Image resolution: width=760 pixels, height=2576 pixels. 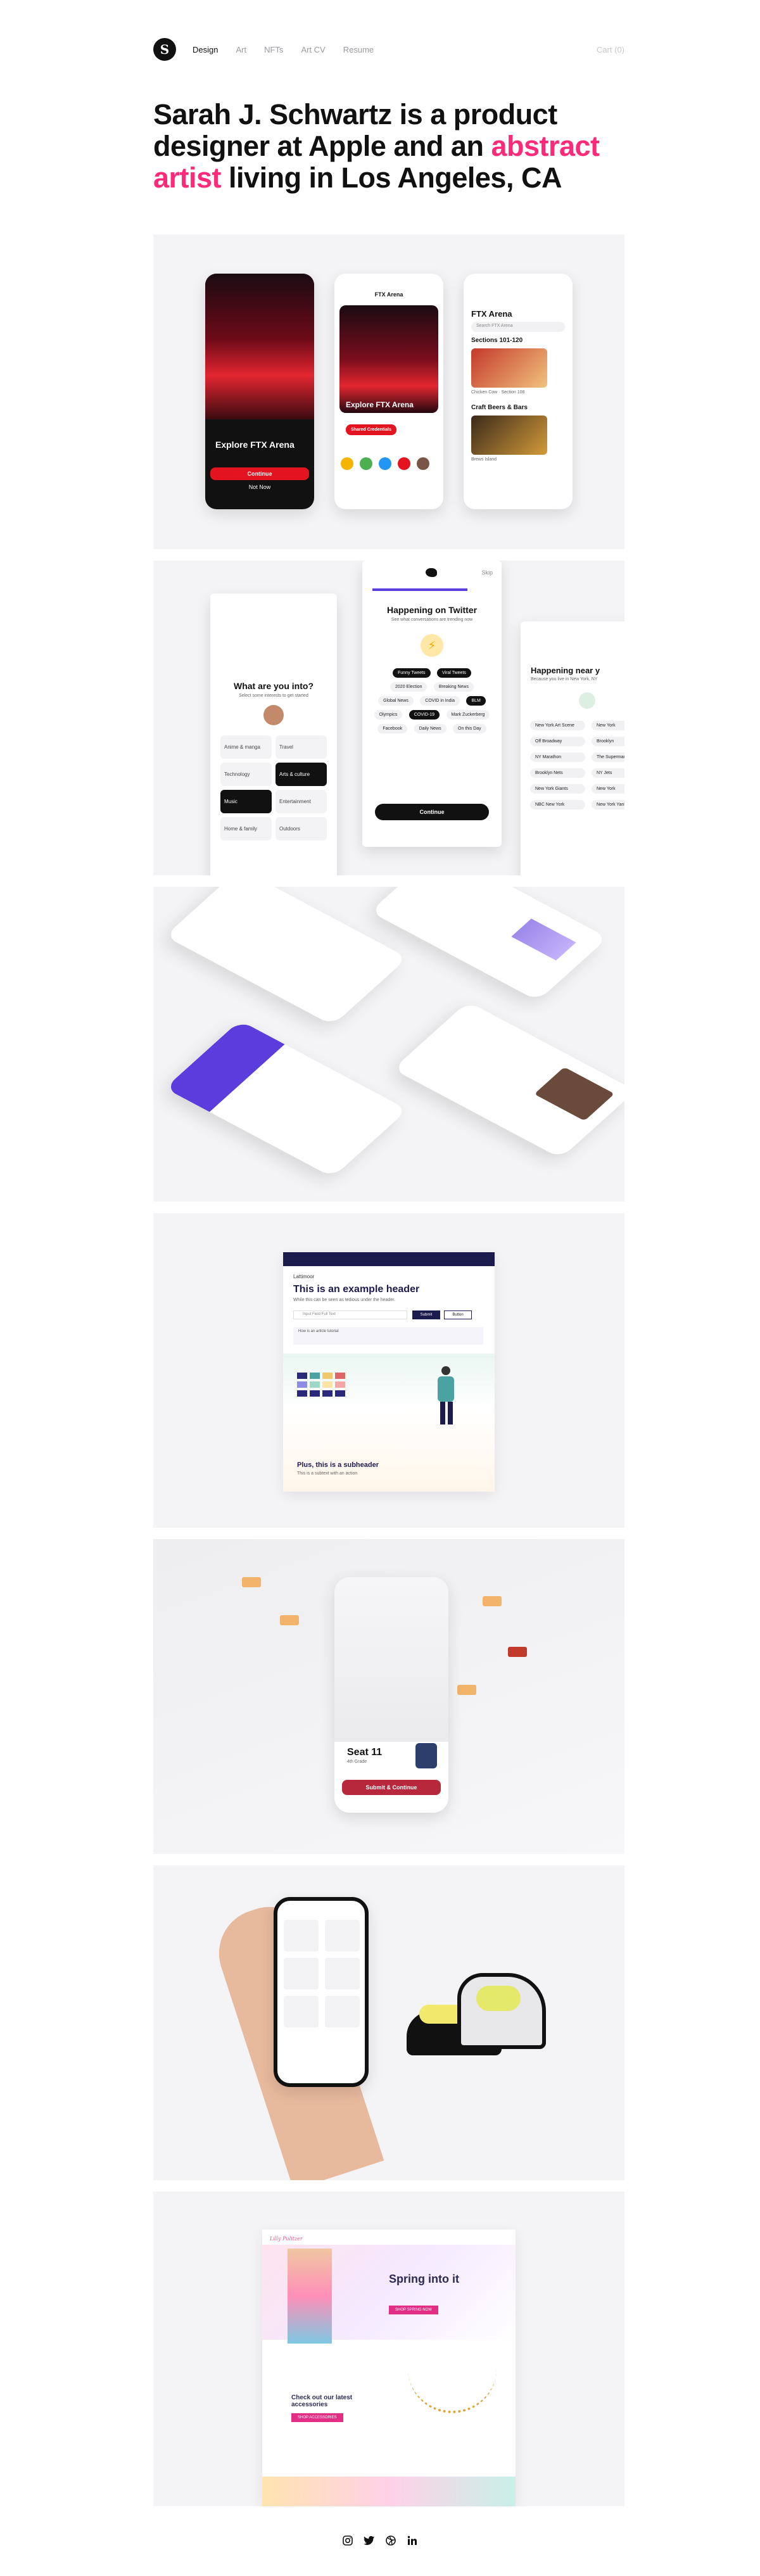 I want to click on top-nav: S Design Art NFTs Art CV Resume Cart (0), so click(x=388, y=49).